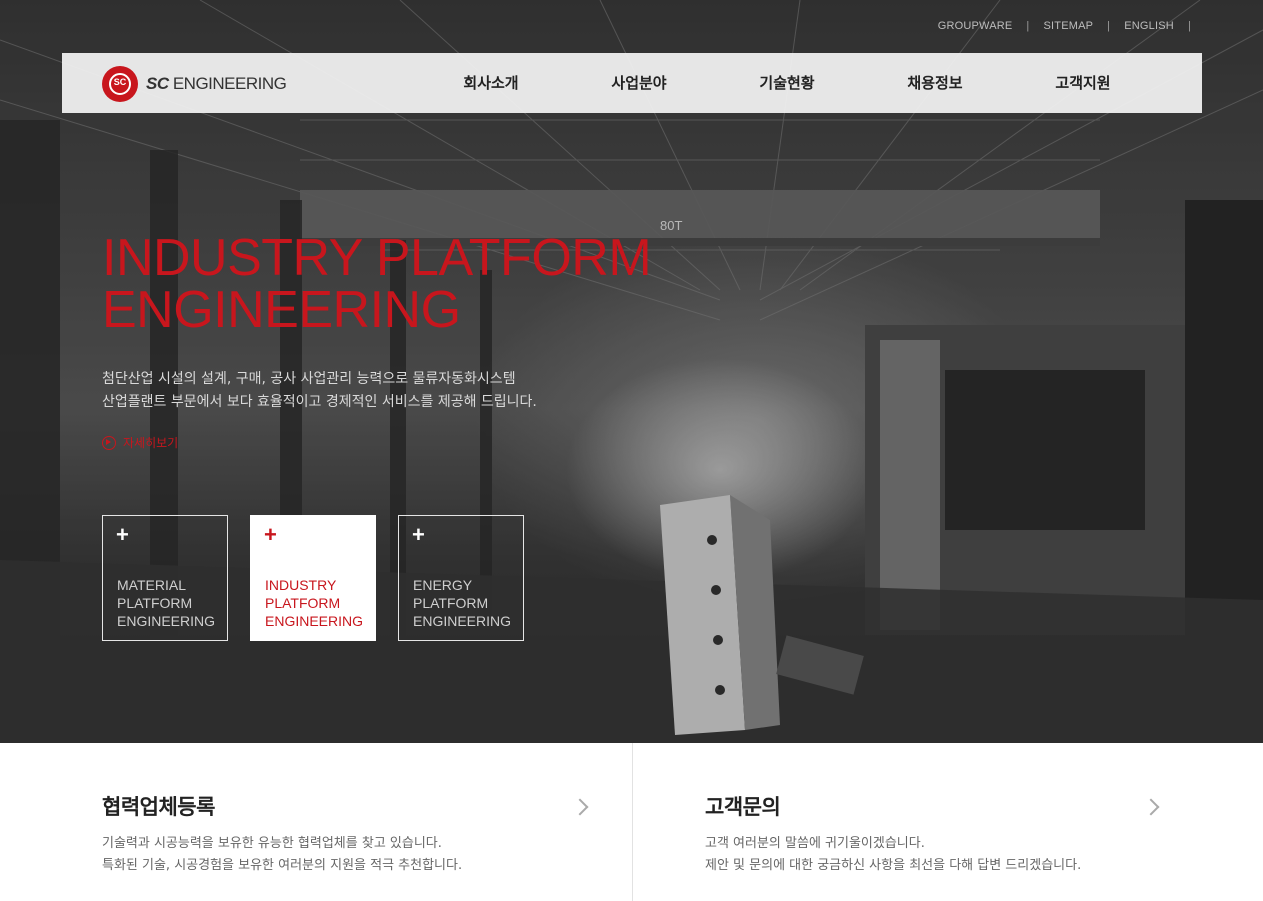  Describe the element at coordinates (227, 83) in the screenshot. I see `logo-brand-rest: ENGINEERING` at that location.